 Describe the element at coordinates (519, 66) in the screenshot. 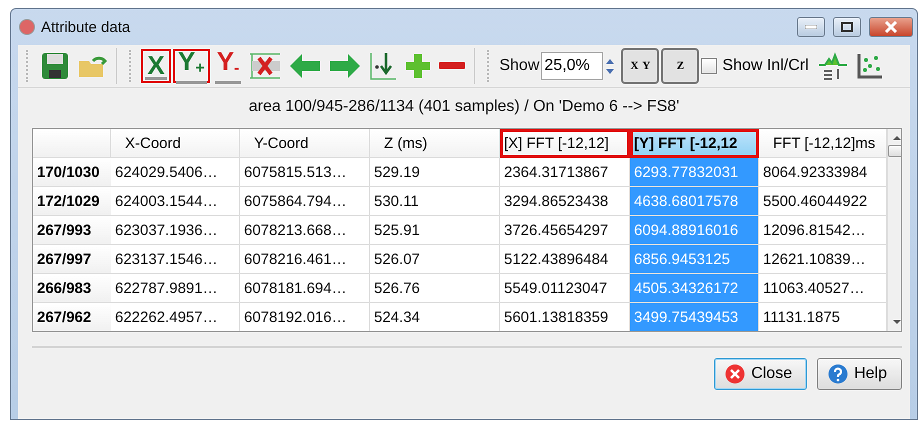

I see `show-label: Show` at that location.